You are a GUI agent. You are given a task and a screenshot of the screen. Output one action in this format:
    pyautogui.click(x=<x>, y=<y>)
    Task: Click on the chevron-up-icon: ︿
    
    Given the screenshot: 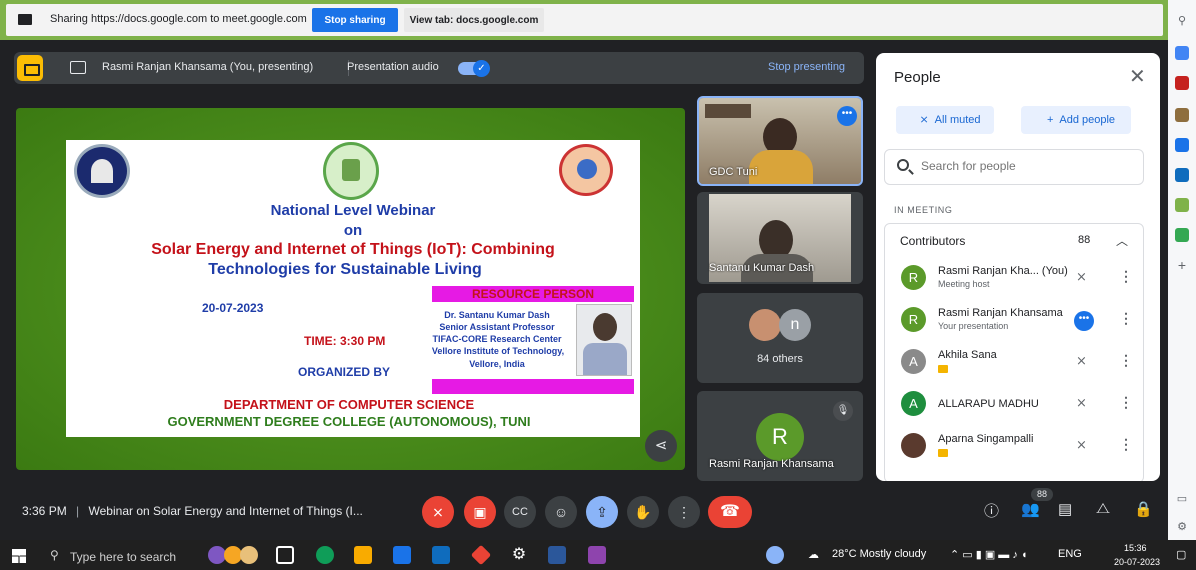 What is the action you would take?
    pyautogui.click(x=1122, y=240)
    